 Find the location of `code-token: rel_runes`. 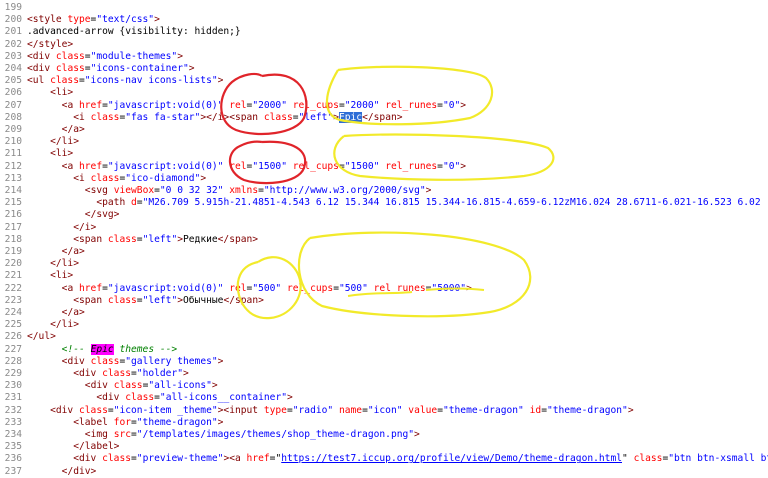

code-token: rel_runes is located at coordinates (411, 166).